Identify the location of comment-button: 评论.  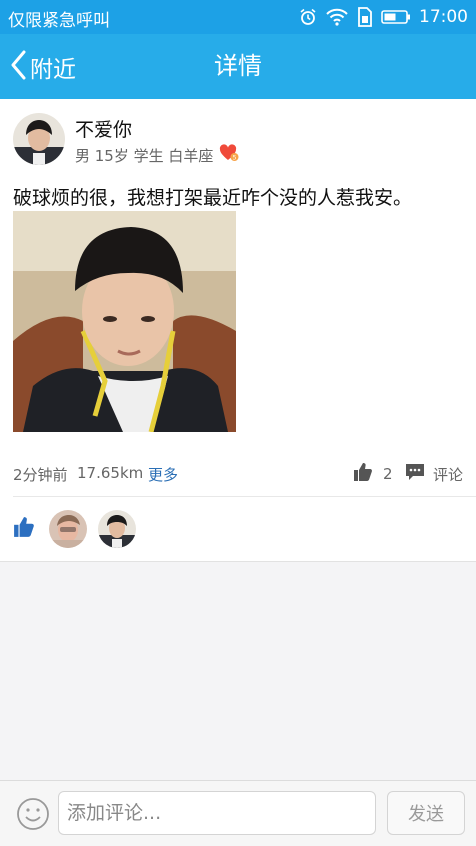
(434, 474).